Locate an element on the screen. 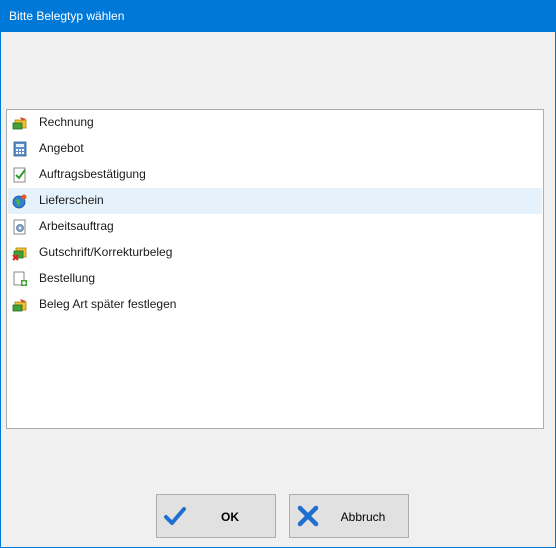 The image size is (556, 548). ok-button-label: OK is located at coordinates (230, 517).